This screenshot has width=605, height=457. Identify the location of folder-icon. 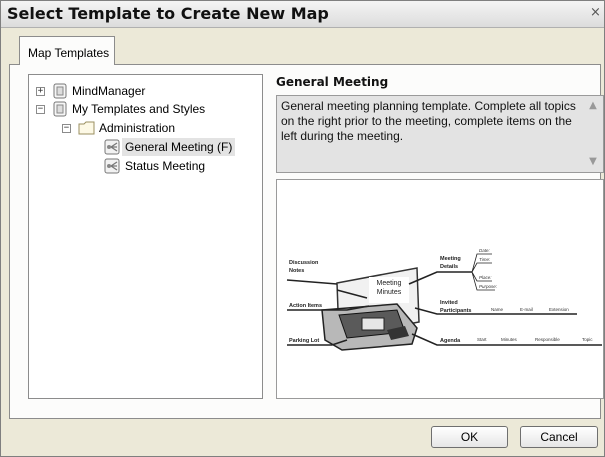
(86, 128).